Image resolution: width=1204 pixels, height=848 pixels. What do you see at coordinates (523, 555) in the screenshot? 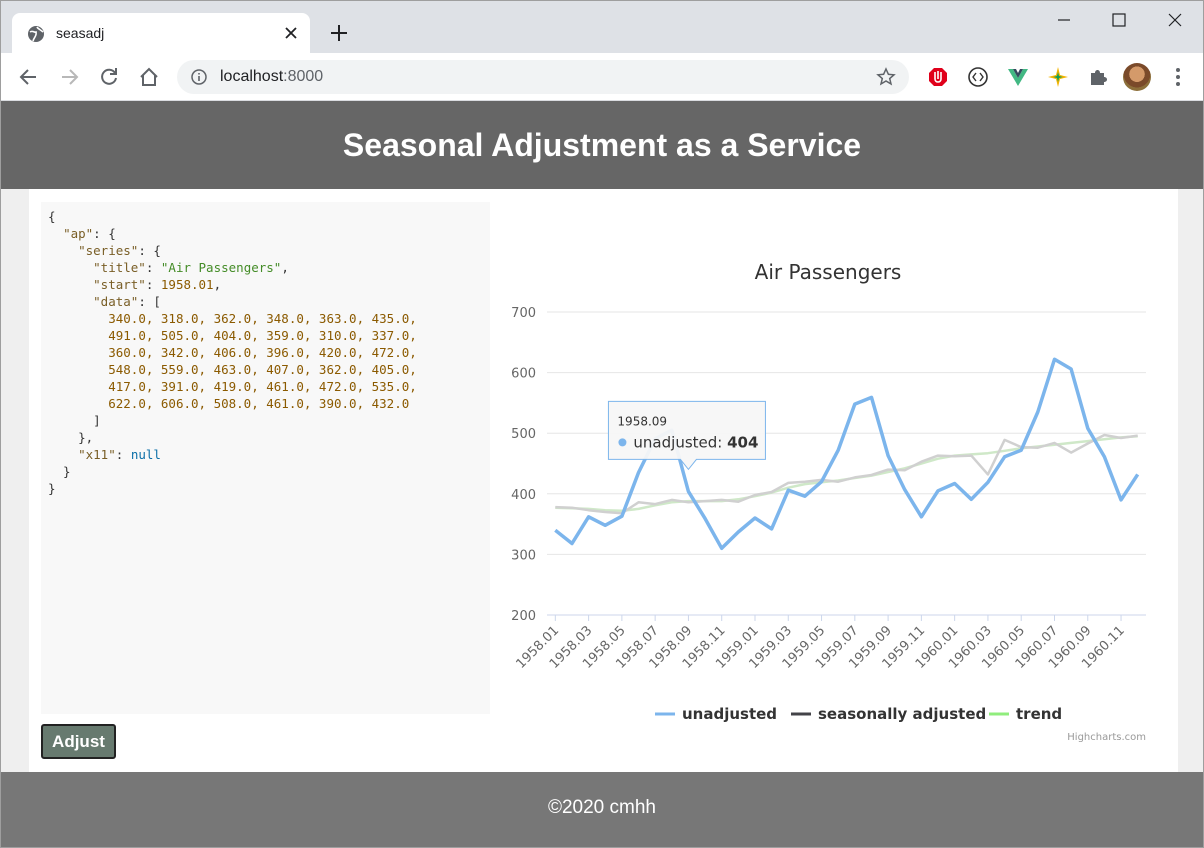
I see `y-tick-label: 300` at bounding box center [523, 555].